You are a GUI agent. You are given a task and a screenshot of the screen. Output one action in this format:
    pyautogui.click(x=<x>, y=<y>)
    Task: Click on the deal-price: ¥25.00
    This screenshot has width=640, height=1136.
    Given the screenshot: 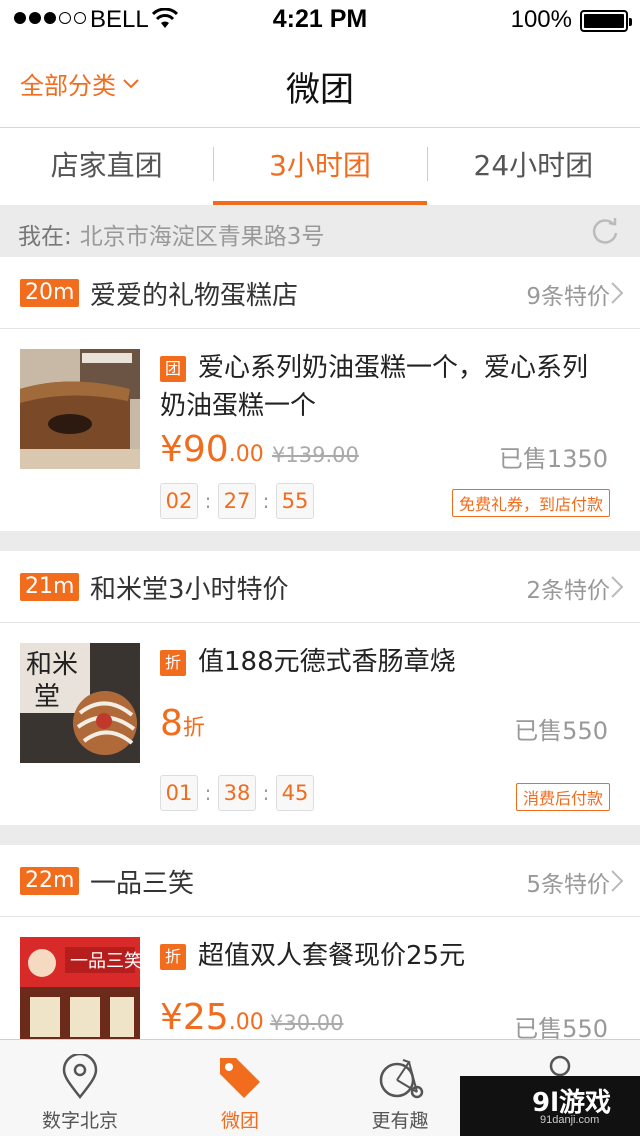 What is the action you would take?
    pyautogui.click(x=212, y=1017)
    